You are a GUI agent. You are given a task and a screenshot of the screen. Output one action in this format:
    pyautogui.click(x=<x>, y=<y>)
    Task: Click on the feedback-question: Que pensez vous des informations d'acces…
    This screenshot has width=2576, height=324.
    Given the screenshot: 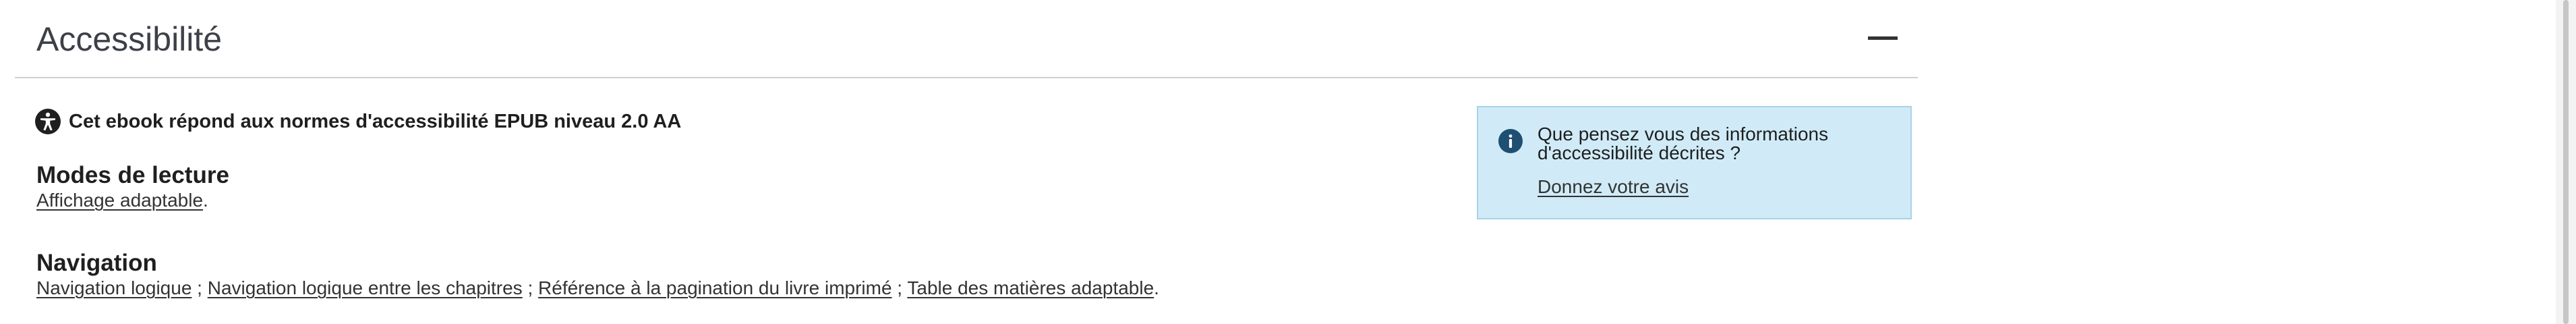 What is the action you would take?
    pyautogui.click(x=1684, y=143)
    